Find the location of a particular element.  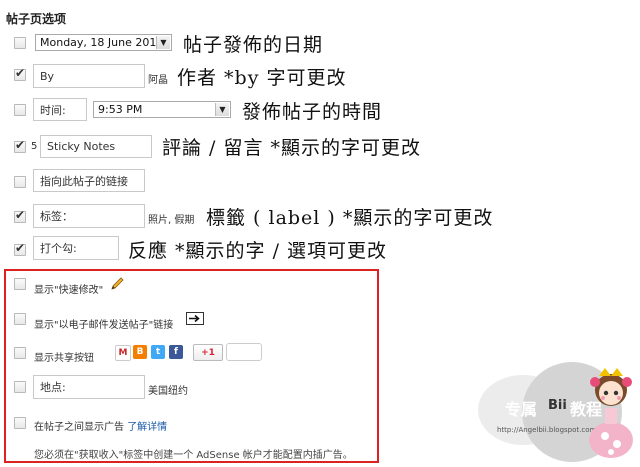

learn-more-link: 了解详情 is located at coordinates (147, 427).